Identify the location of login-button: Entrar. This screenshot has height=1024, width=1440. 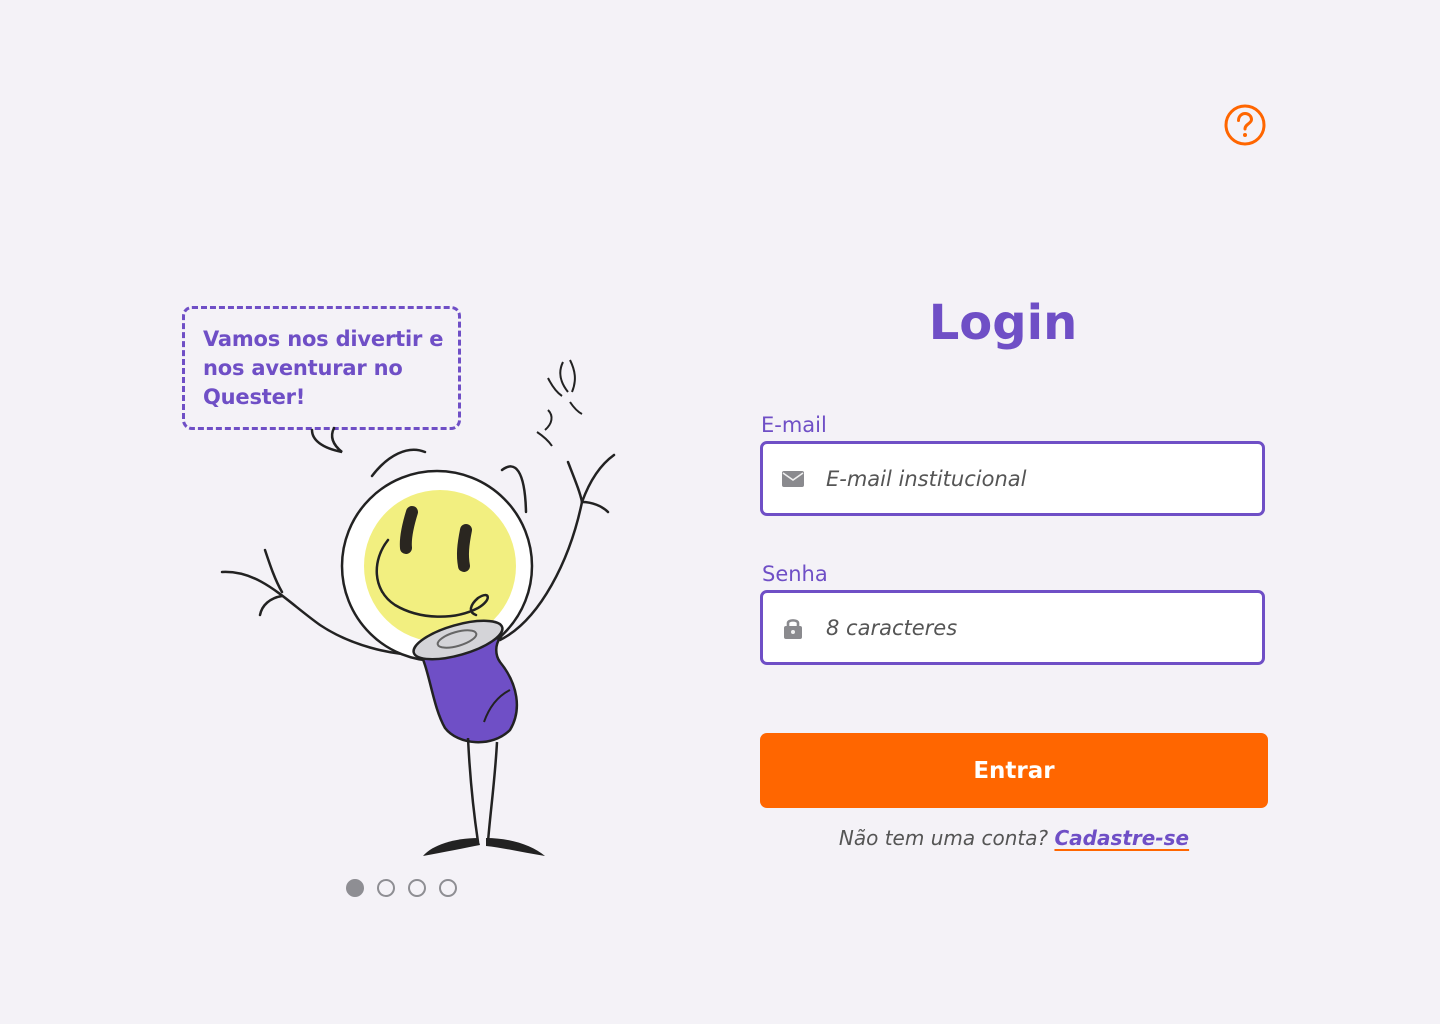
(1014, 770).